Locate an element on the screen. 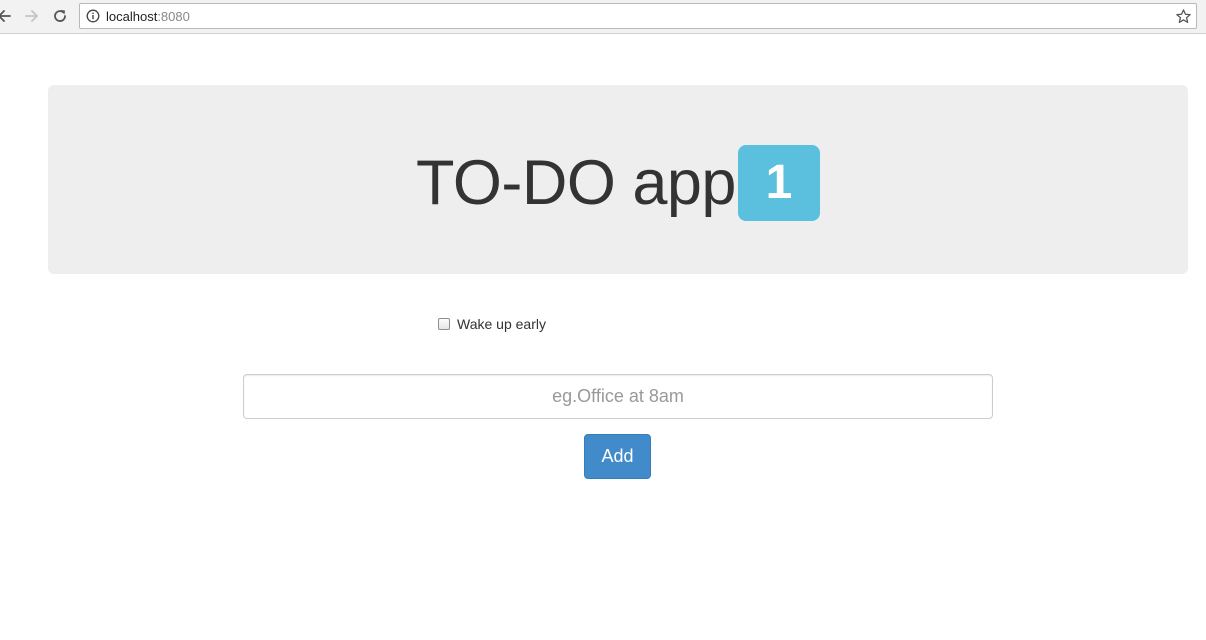  page-title: TO-DO app is located at coordinates (576, 182).